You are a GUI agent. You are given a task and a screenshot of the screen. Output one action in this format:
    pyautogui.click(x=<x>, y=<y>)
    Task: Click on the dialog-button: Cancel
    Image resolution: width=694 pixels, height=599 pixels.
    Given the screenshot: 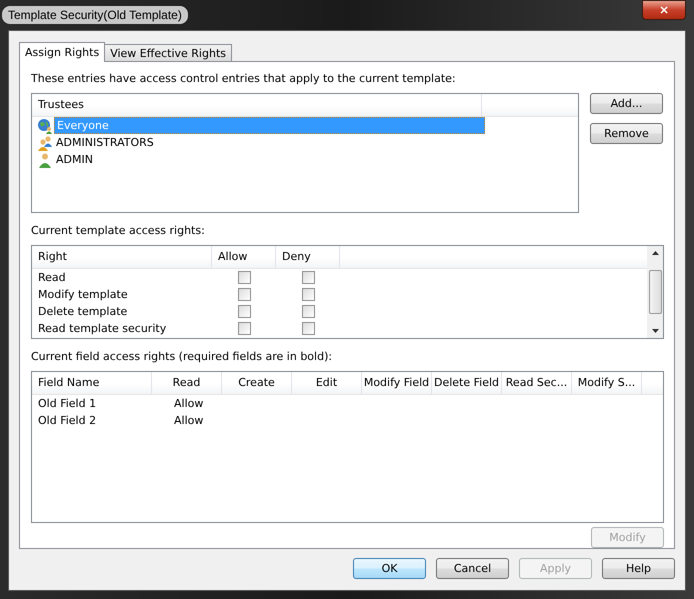 What is the action you would take?
    pyautogui.click(x=472, y=568)
    